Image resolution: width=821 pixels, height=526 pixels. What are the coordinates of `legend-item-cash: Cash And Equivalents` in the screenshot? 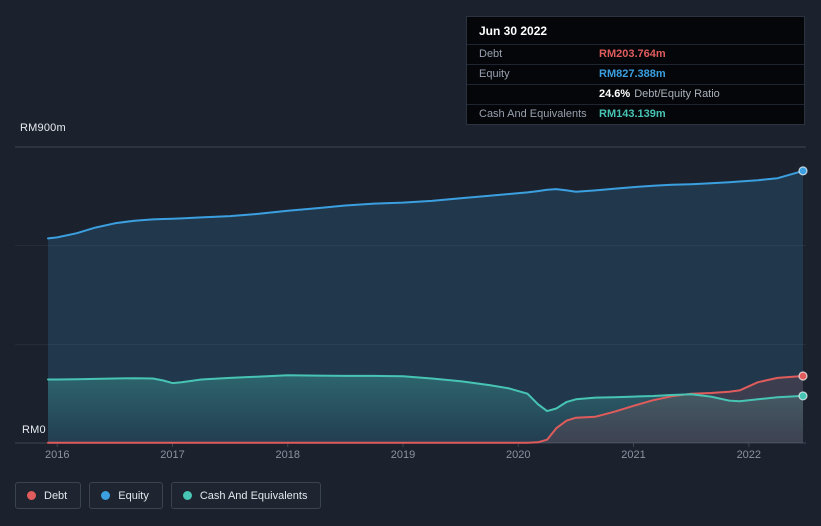 It's located at (246, 495).